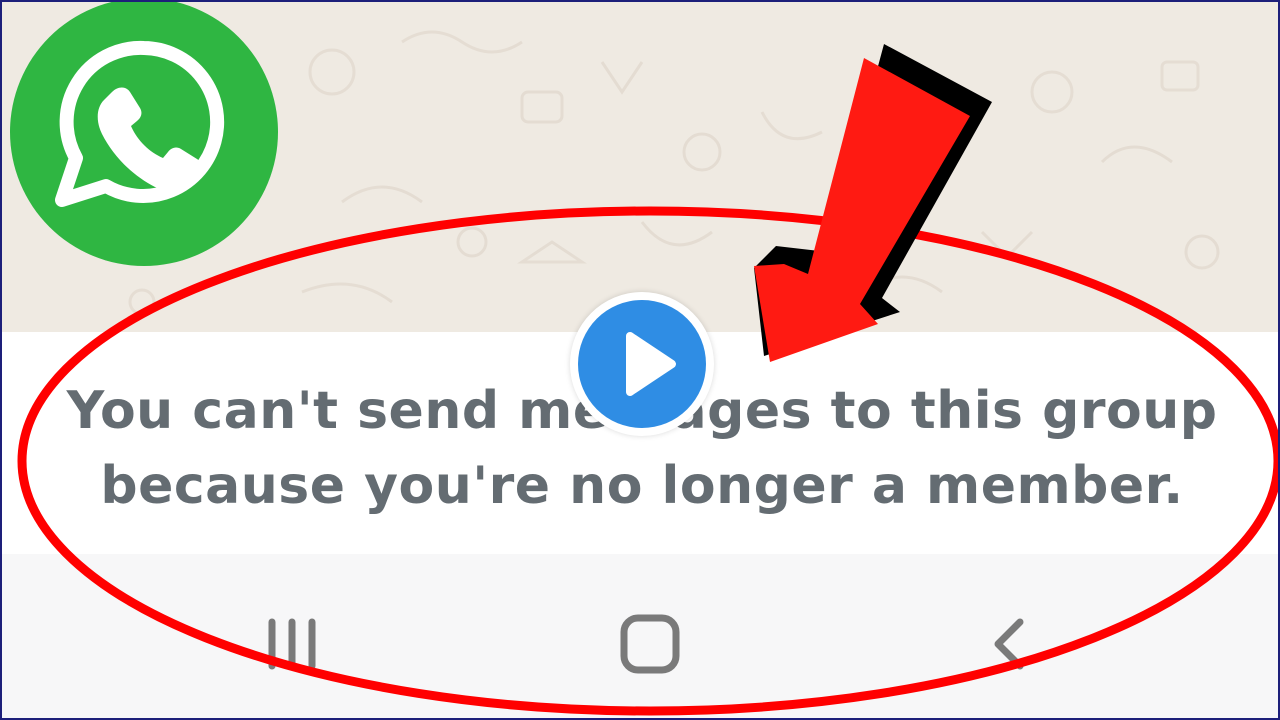  What do you see at coordinates (642, 486) in the screenshot?
I see `notice-line-2: because you're no longer a member.` at bounding box center [642, 486].